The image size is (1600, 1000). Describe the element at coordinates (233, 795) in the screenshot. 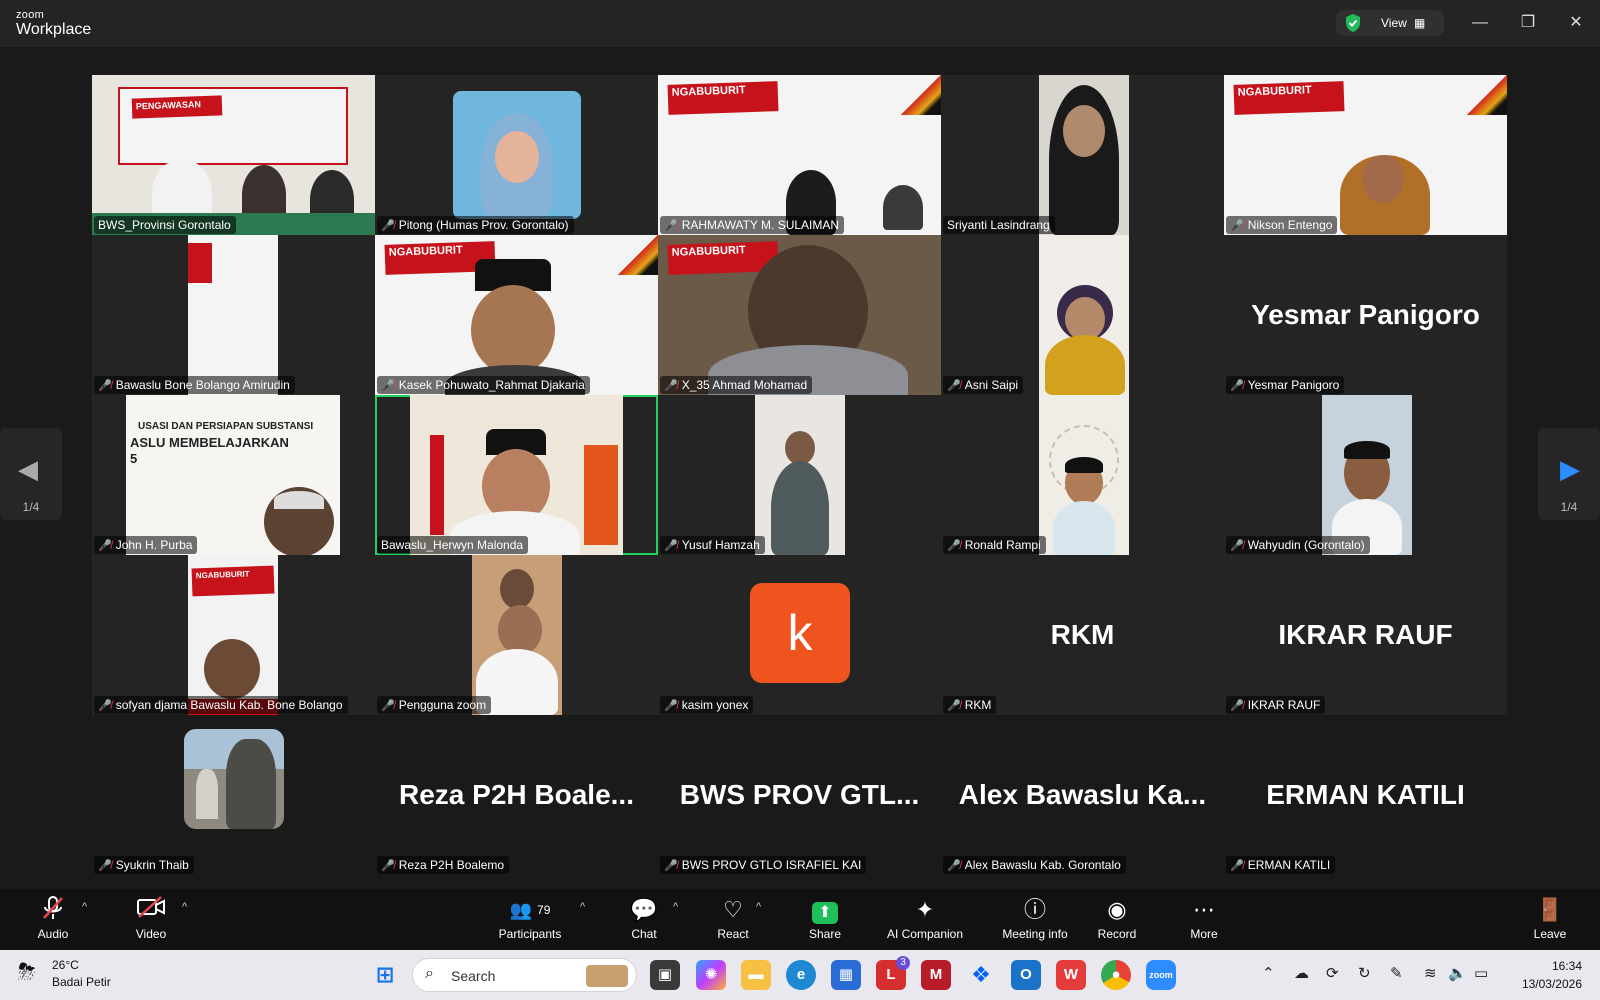

I see `participant-tile: 🎤̸ Syukrin Thaib` at that location.